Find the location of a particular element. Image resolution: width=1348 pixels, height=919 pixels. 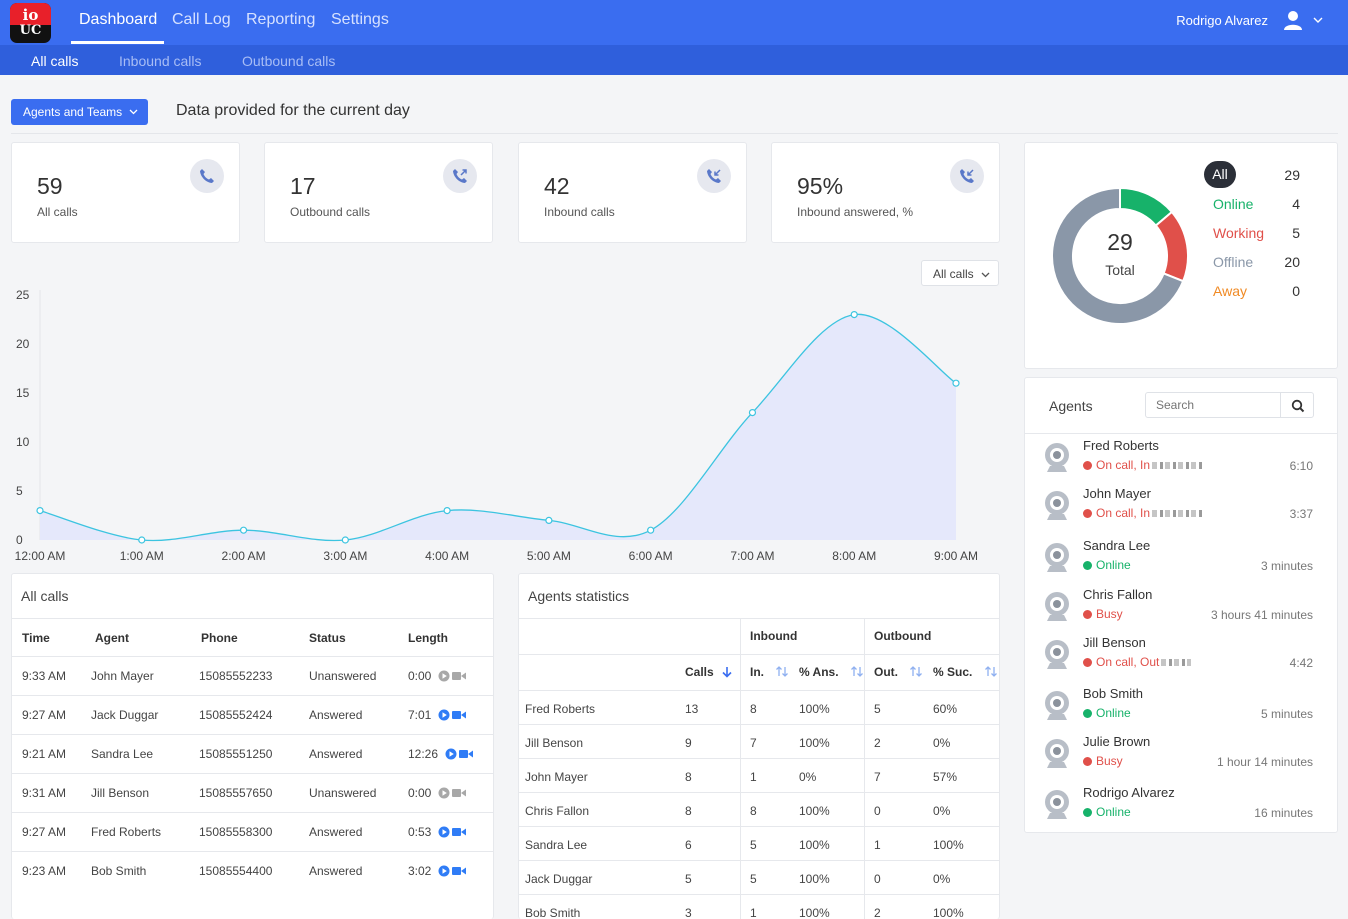

cell-time: 9:31 AM is located at coordinates (44, 793).